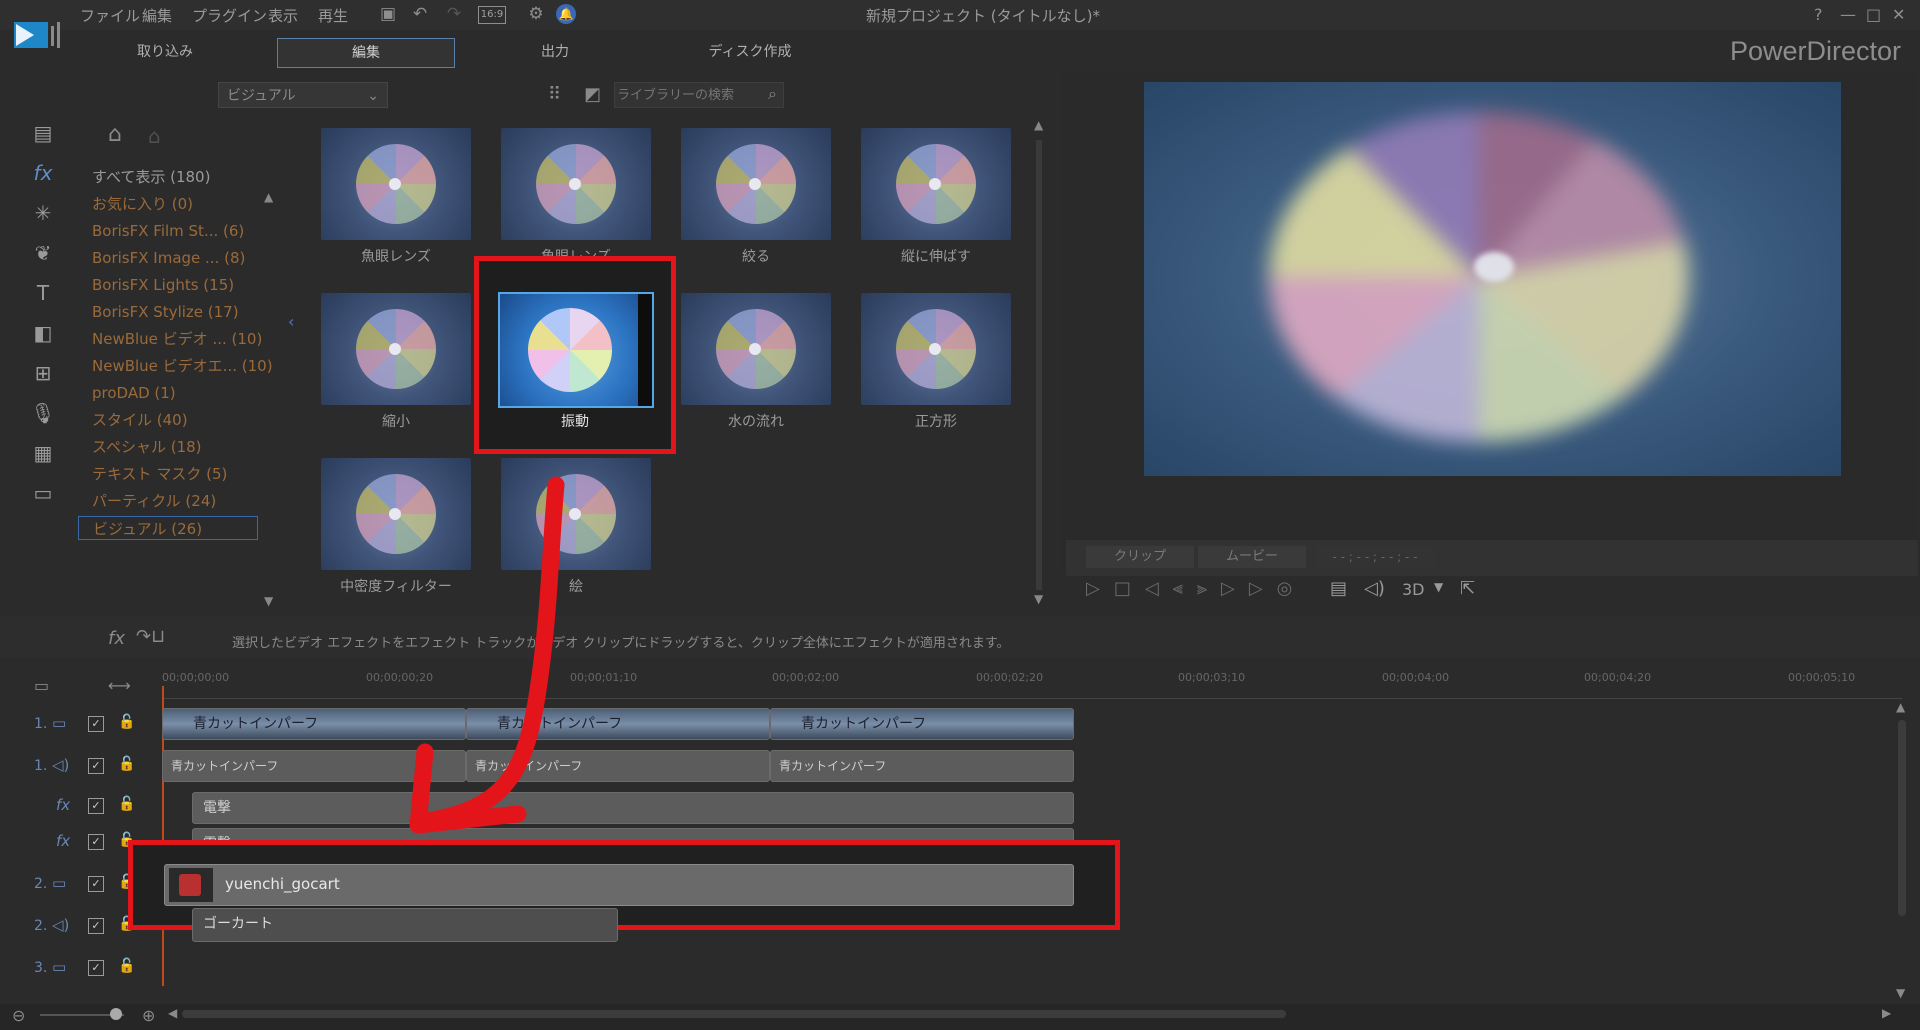 The image size is (1920, 1030). Describe the element at coordinates (1467, 588) in the screenshot. I see `undock-icon: ⇱` at that location.